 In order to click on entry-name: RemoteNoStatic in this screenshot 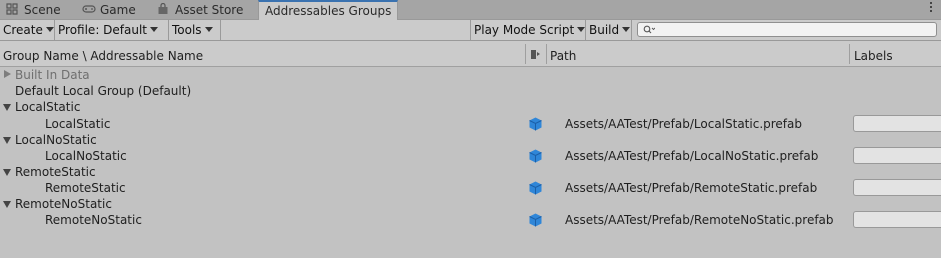, I will do `click(93, 220)`.